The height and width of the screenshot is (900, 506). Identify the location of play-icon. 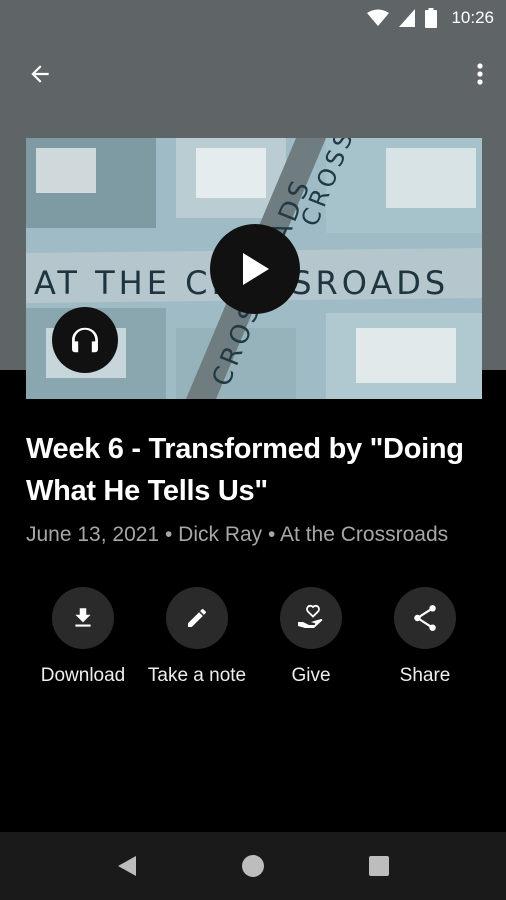
(256, 269).